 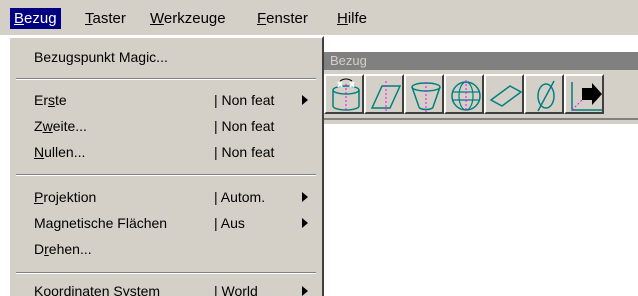 I want to click on menu-bezug: Bezug, so click(x=35, y=18).